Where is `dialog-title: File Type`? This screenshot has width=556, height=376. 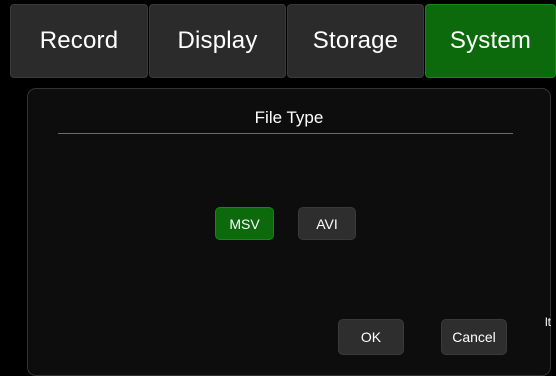 dialog-title: File Type is located at coordinates (289, 117).